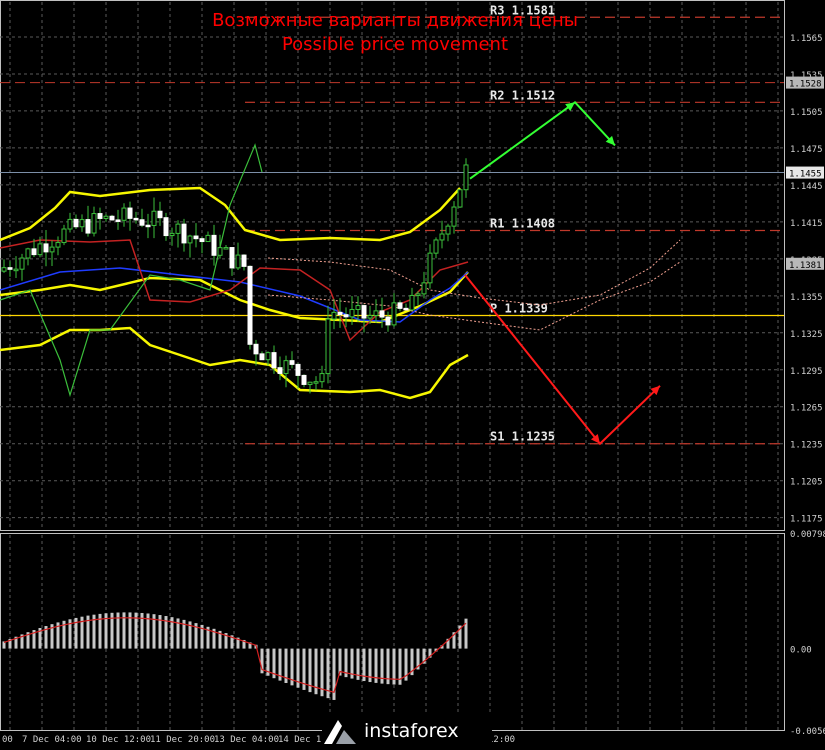  I want to click on price-tag-label: 1.1455, so click(805, 175).